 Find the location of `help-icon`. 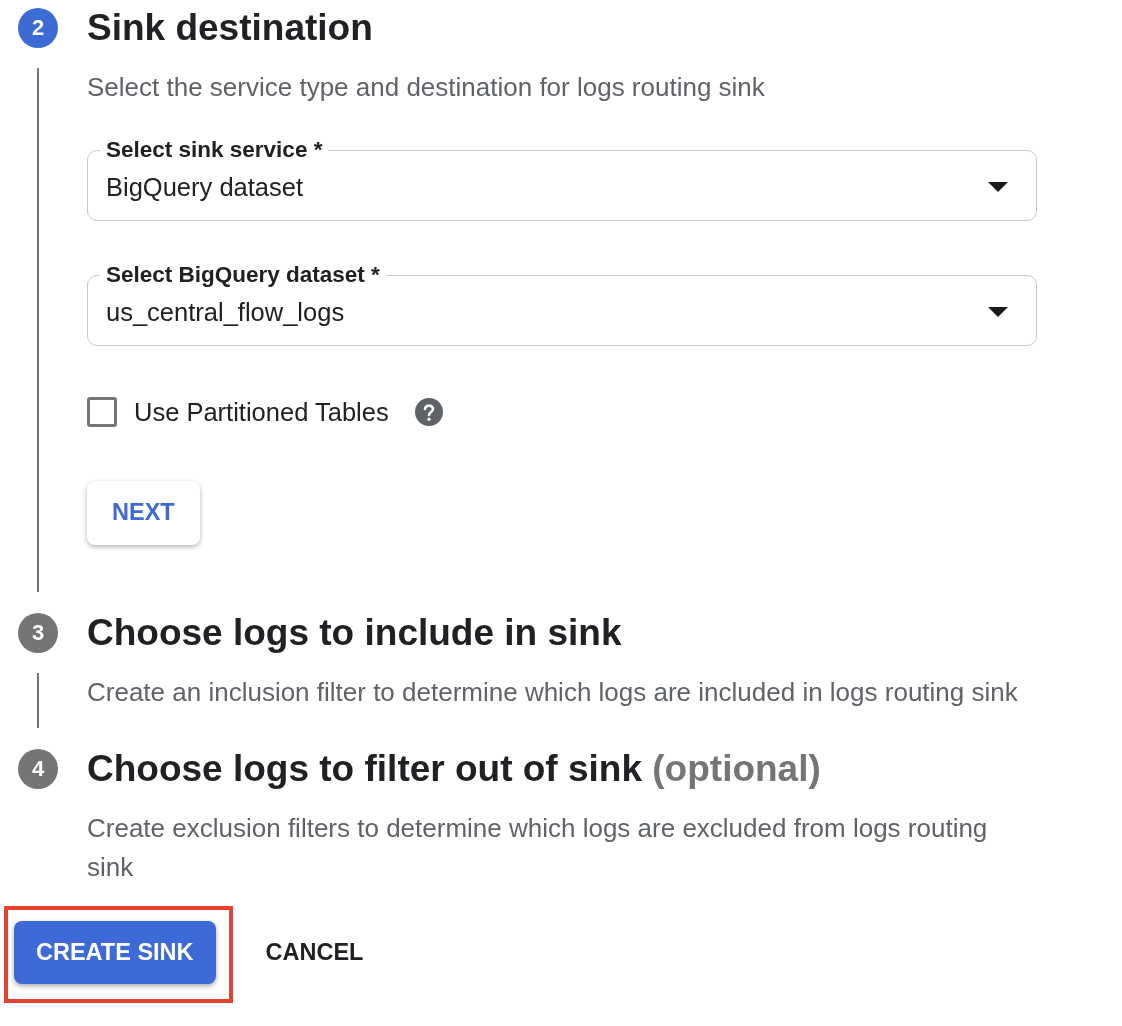

help-icon is located at coordinates (428, 412).